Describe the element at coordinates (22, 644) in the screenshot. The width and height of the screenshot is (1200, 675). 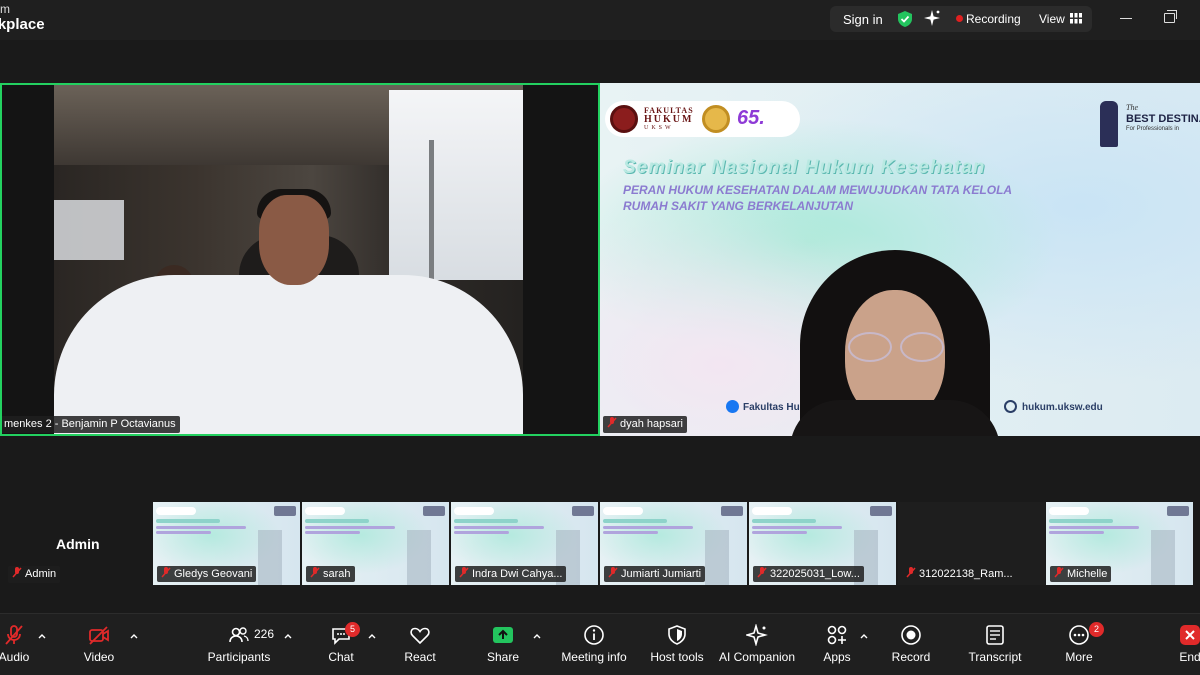
I see `audio-button: Audio` at that location.